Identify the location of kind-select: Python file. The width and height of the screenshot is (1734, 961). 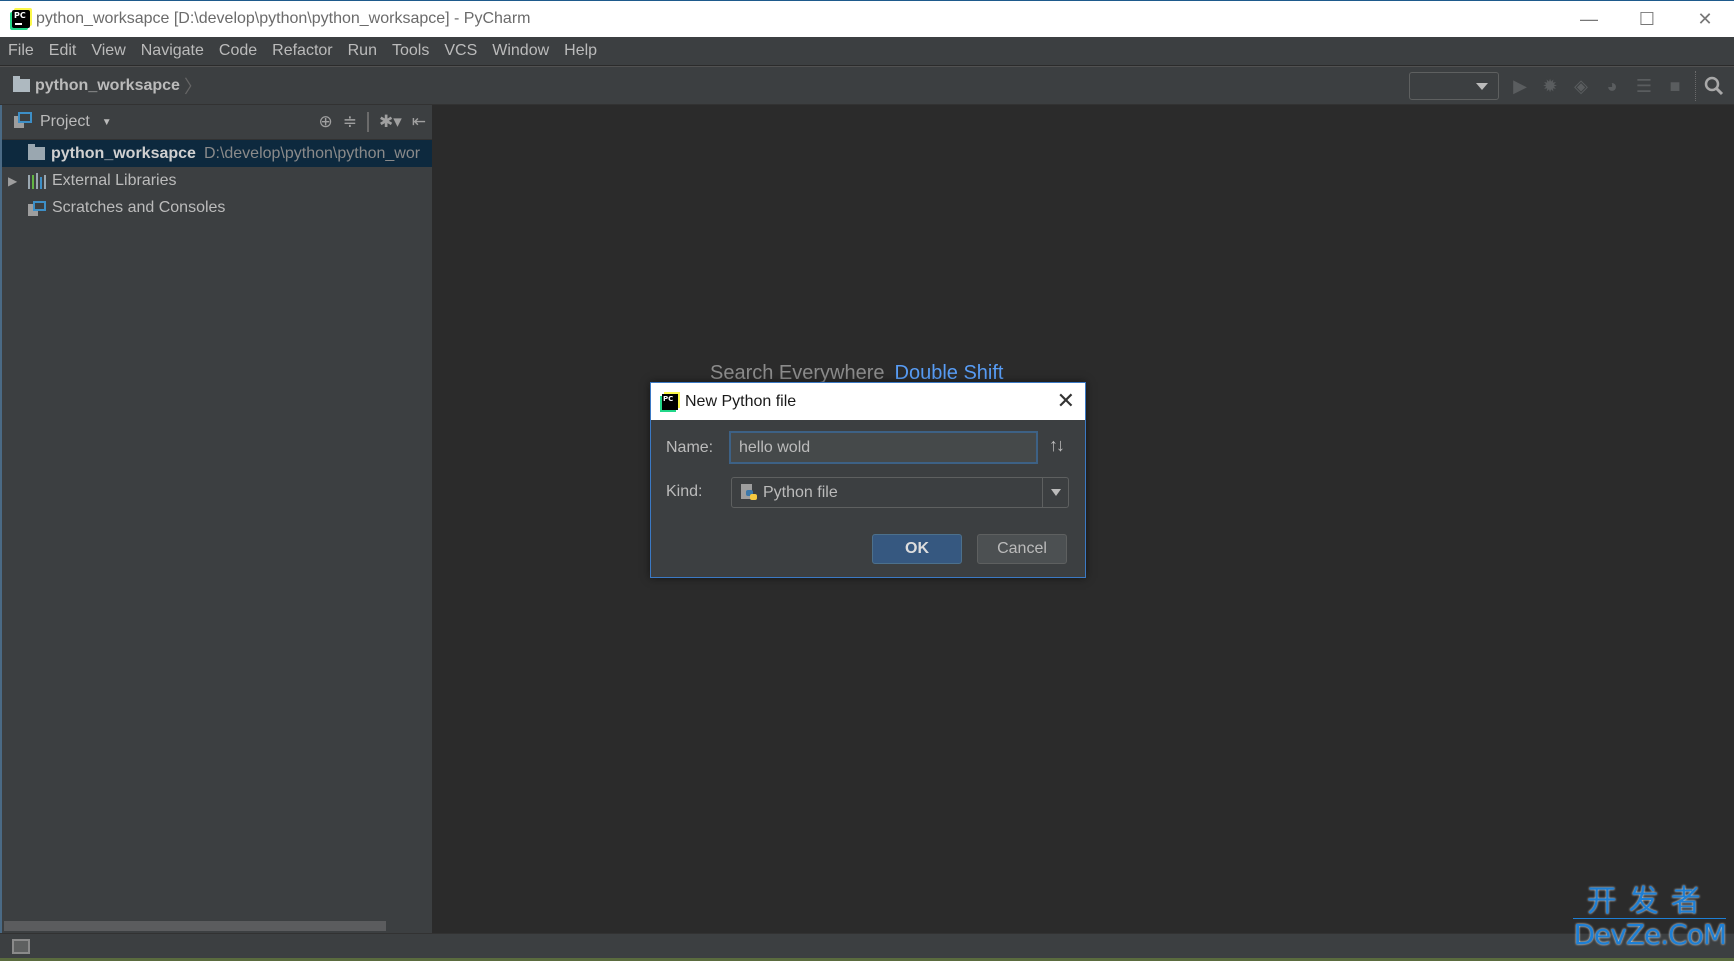
(900, 492).